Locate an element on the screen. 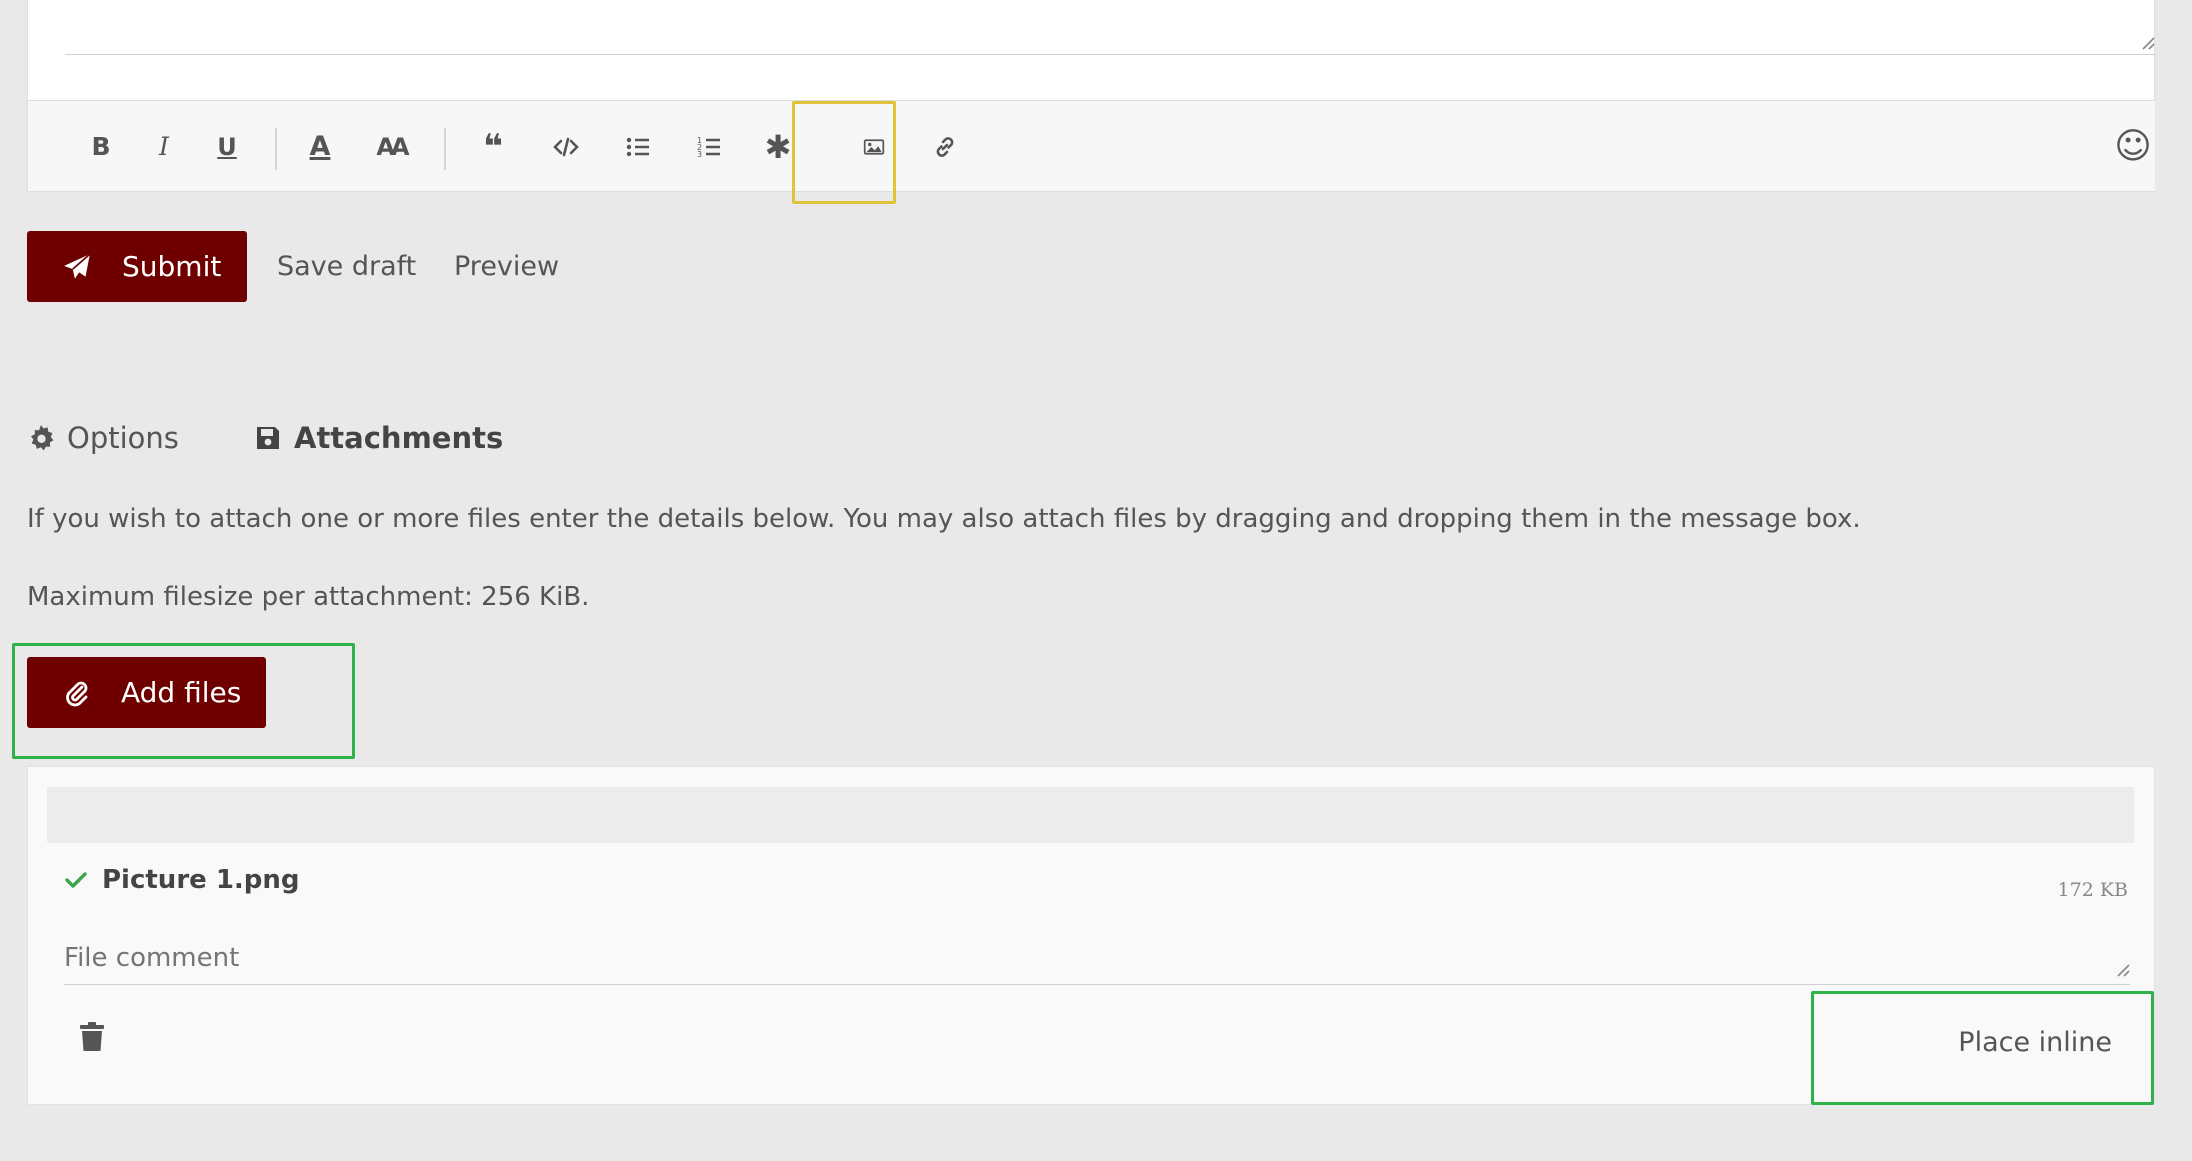  floppy-disk-icon is located at coordinates (268, 438).